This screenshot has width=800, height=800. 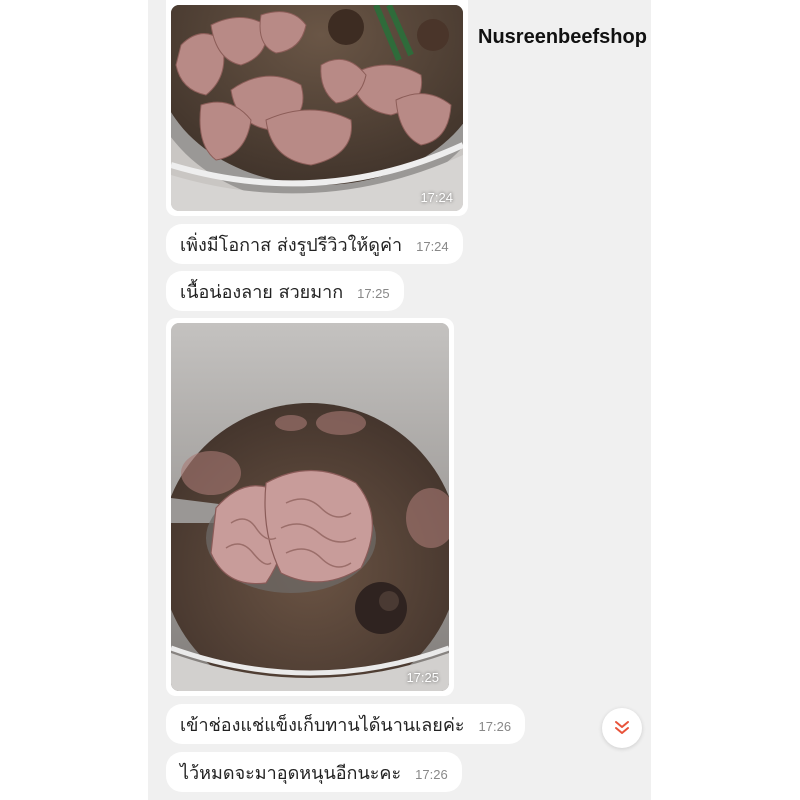 I want to click on scroll-to-bottom-button, so click(x=622, y=728).